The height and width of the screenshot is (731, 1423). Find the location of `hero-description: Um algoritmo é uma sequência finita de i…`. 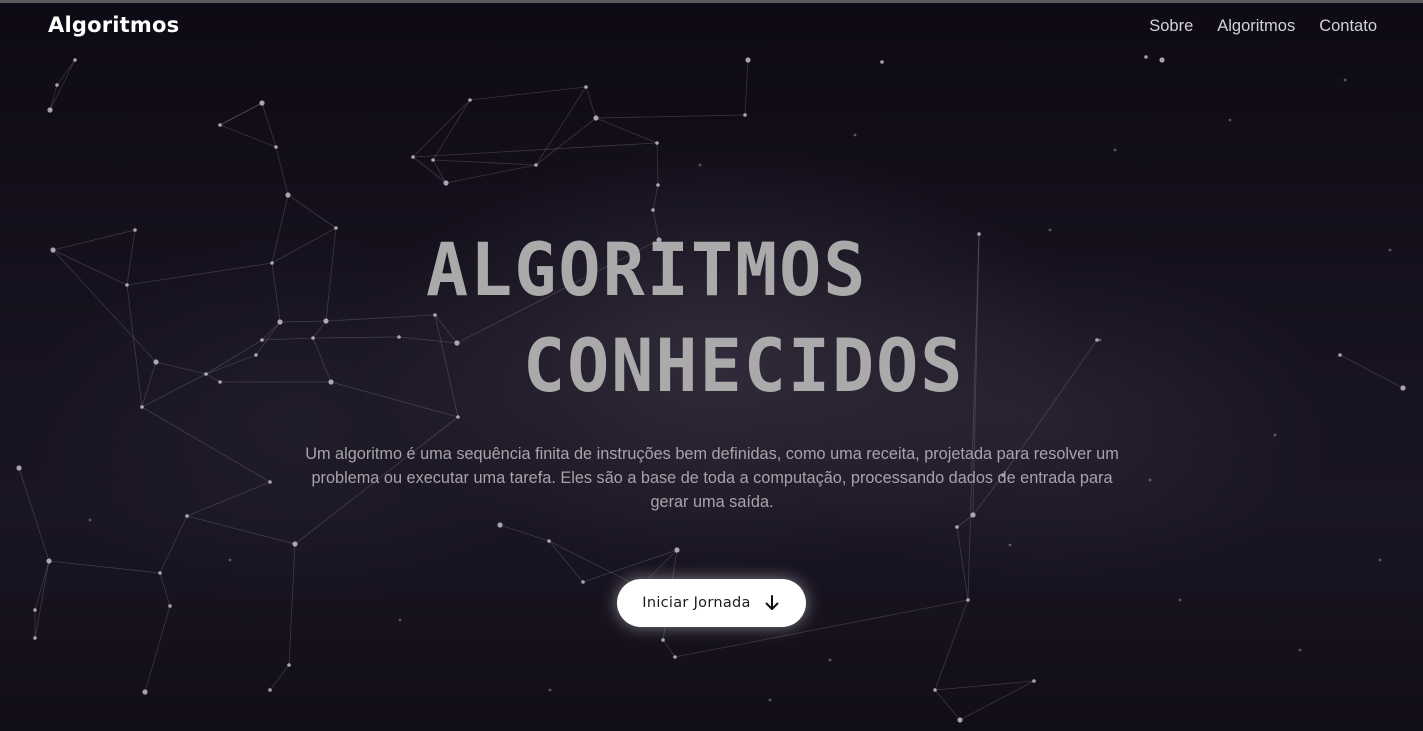

hero-description: Um algoritmo é uma sequência finita de i… is located at coordinates (712, 478).